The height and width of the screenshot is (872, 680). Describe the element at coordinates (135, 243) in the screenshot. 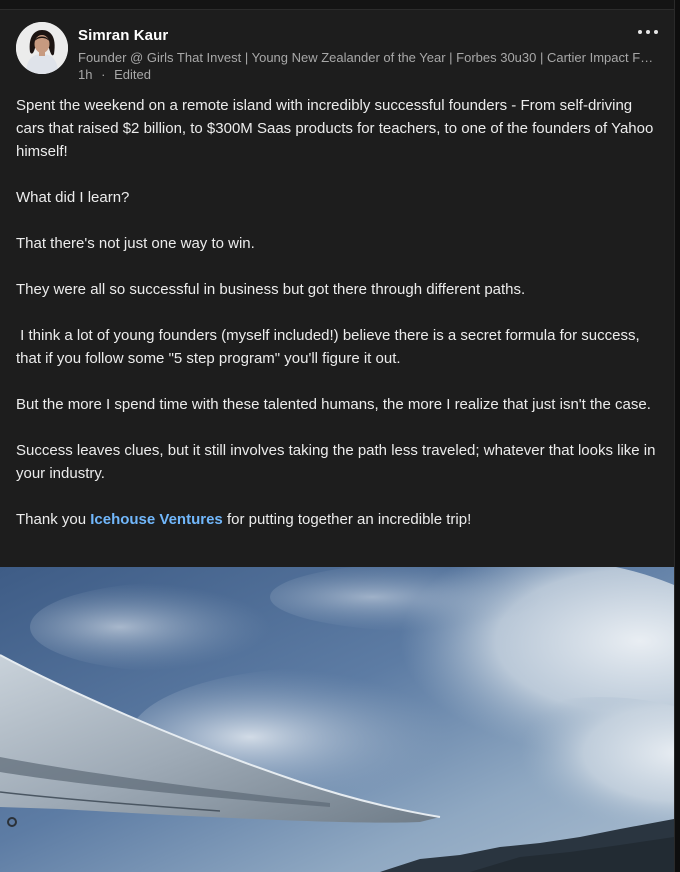

I see `post-paragraph: That there's not just one way to win.` at that location.